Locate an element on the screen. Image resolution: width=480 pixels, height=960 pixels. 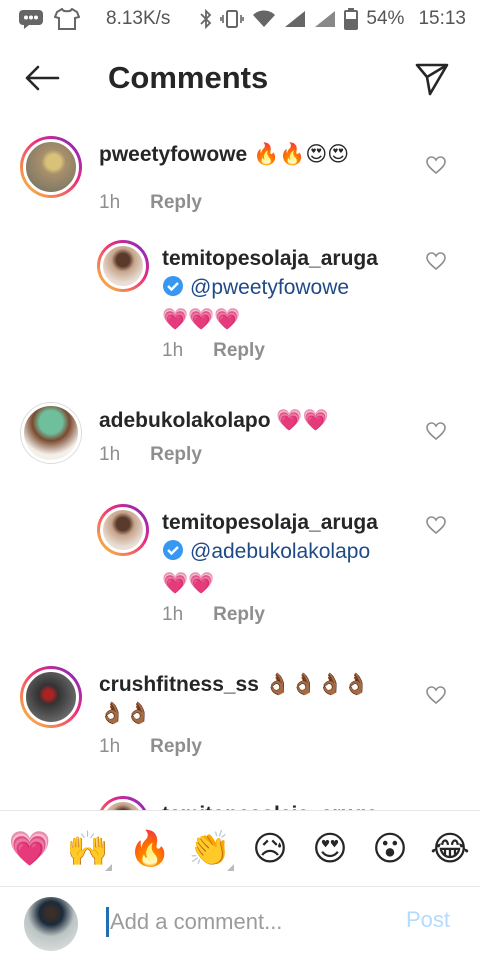
send-icon is located at coordinates (432, 79).